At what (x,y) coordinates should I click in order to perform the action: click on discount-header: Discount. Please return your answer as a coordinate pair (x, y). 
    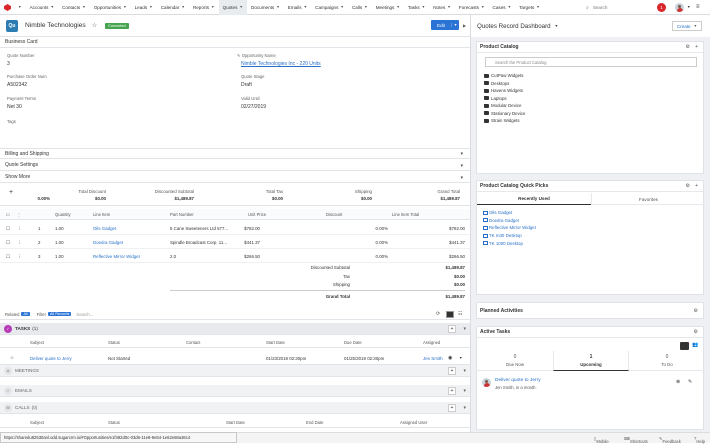
    Looking at the image, I should click on (334, 214).